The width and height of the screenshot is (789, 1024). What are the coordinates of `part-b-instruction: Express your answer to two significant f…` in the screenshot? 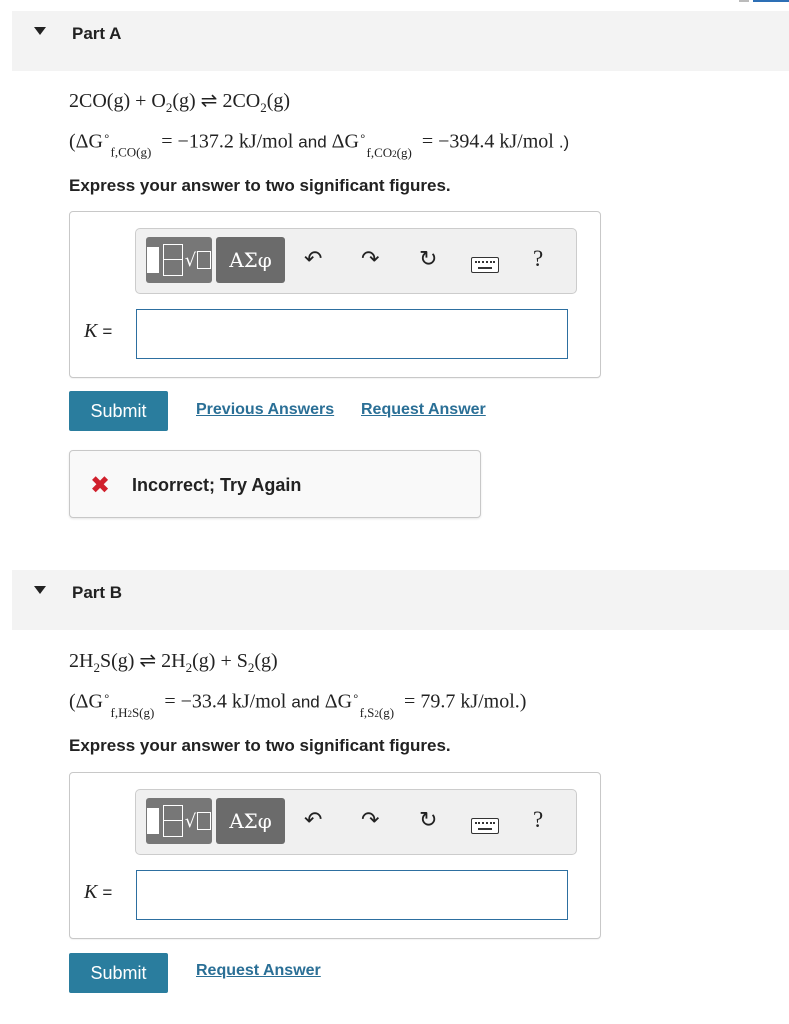 It's located at (260, 745).